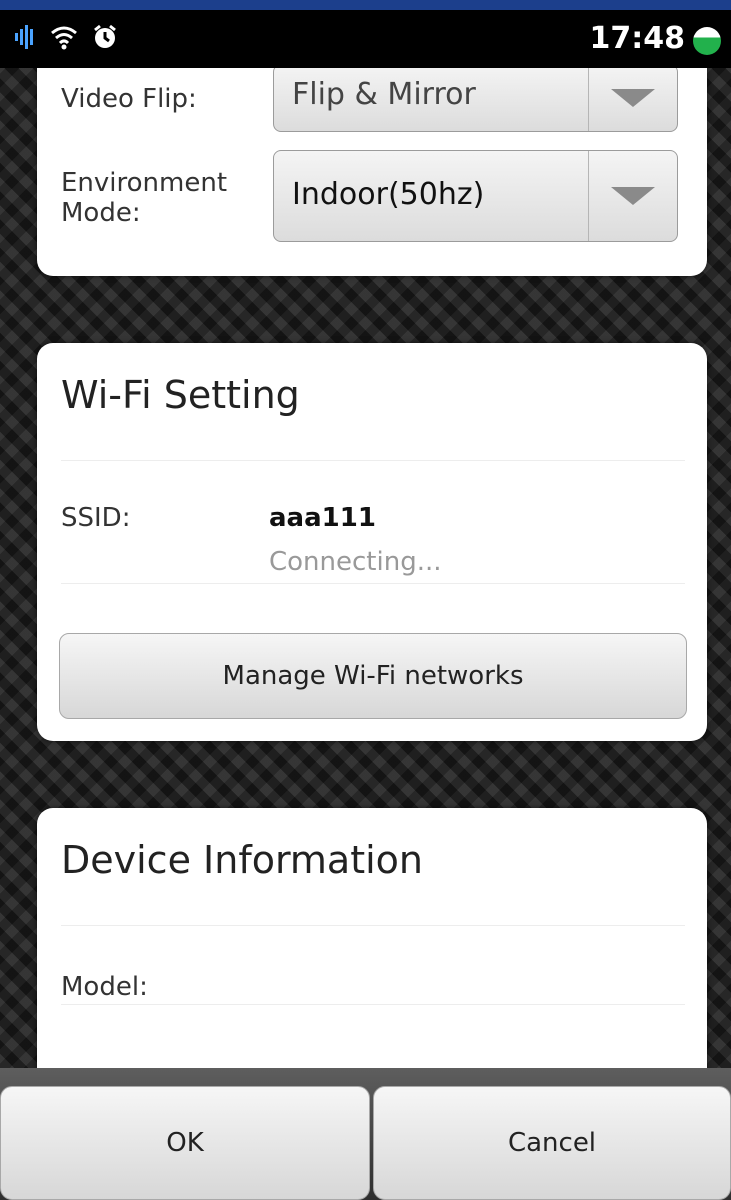 The height and width of the screenshot is (1200, 731). Describe the element at coordinates (144, 198) in the screenshot. I see `environment-mode-label: Environment Mode:` at that location.